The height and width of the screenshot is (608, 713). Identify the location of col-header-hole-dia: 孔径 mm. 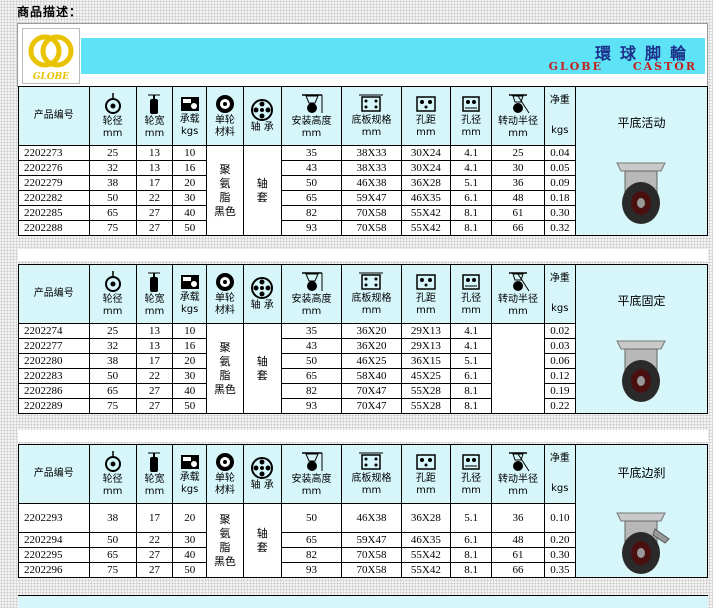
(471, 116).